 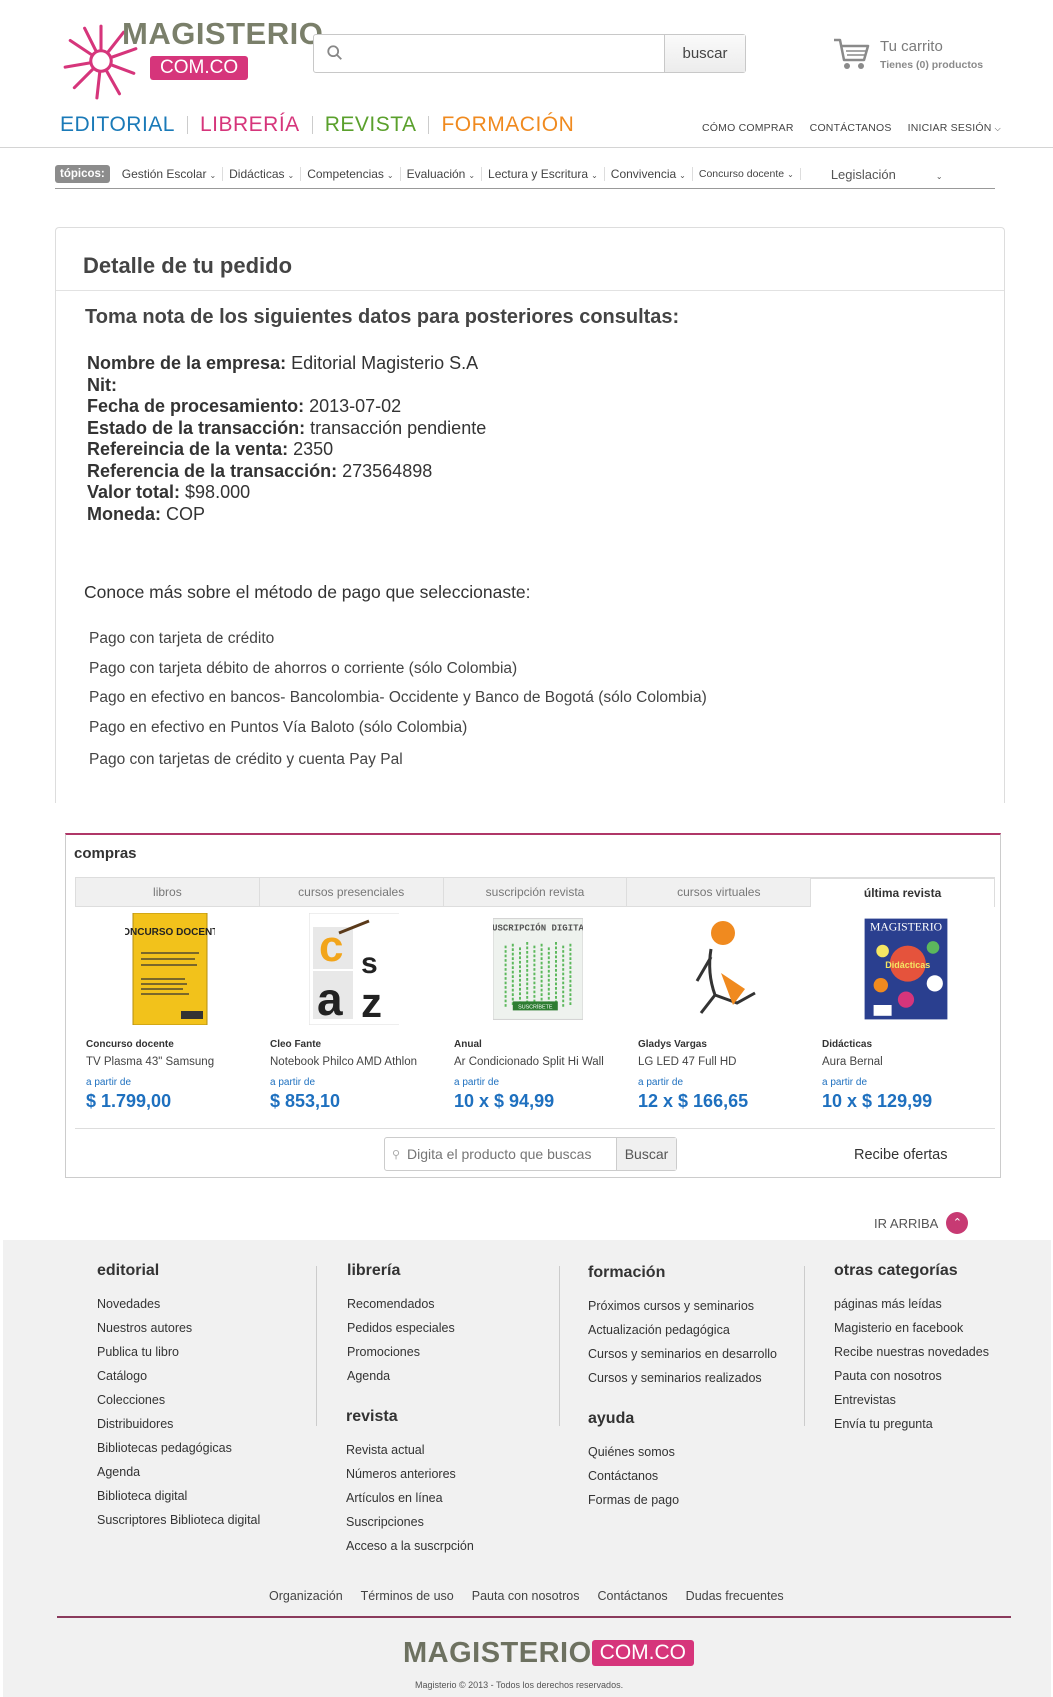 I want to click on topic-convivencia: Convivencia ⌄, so click(x=649, y=174).